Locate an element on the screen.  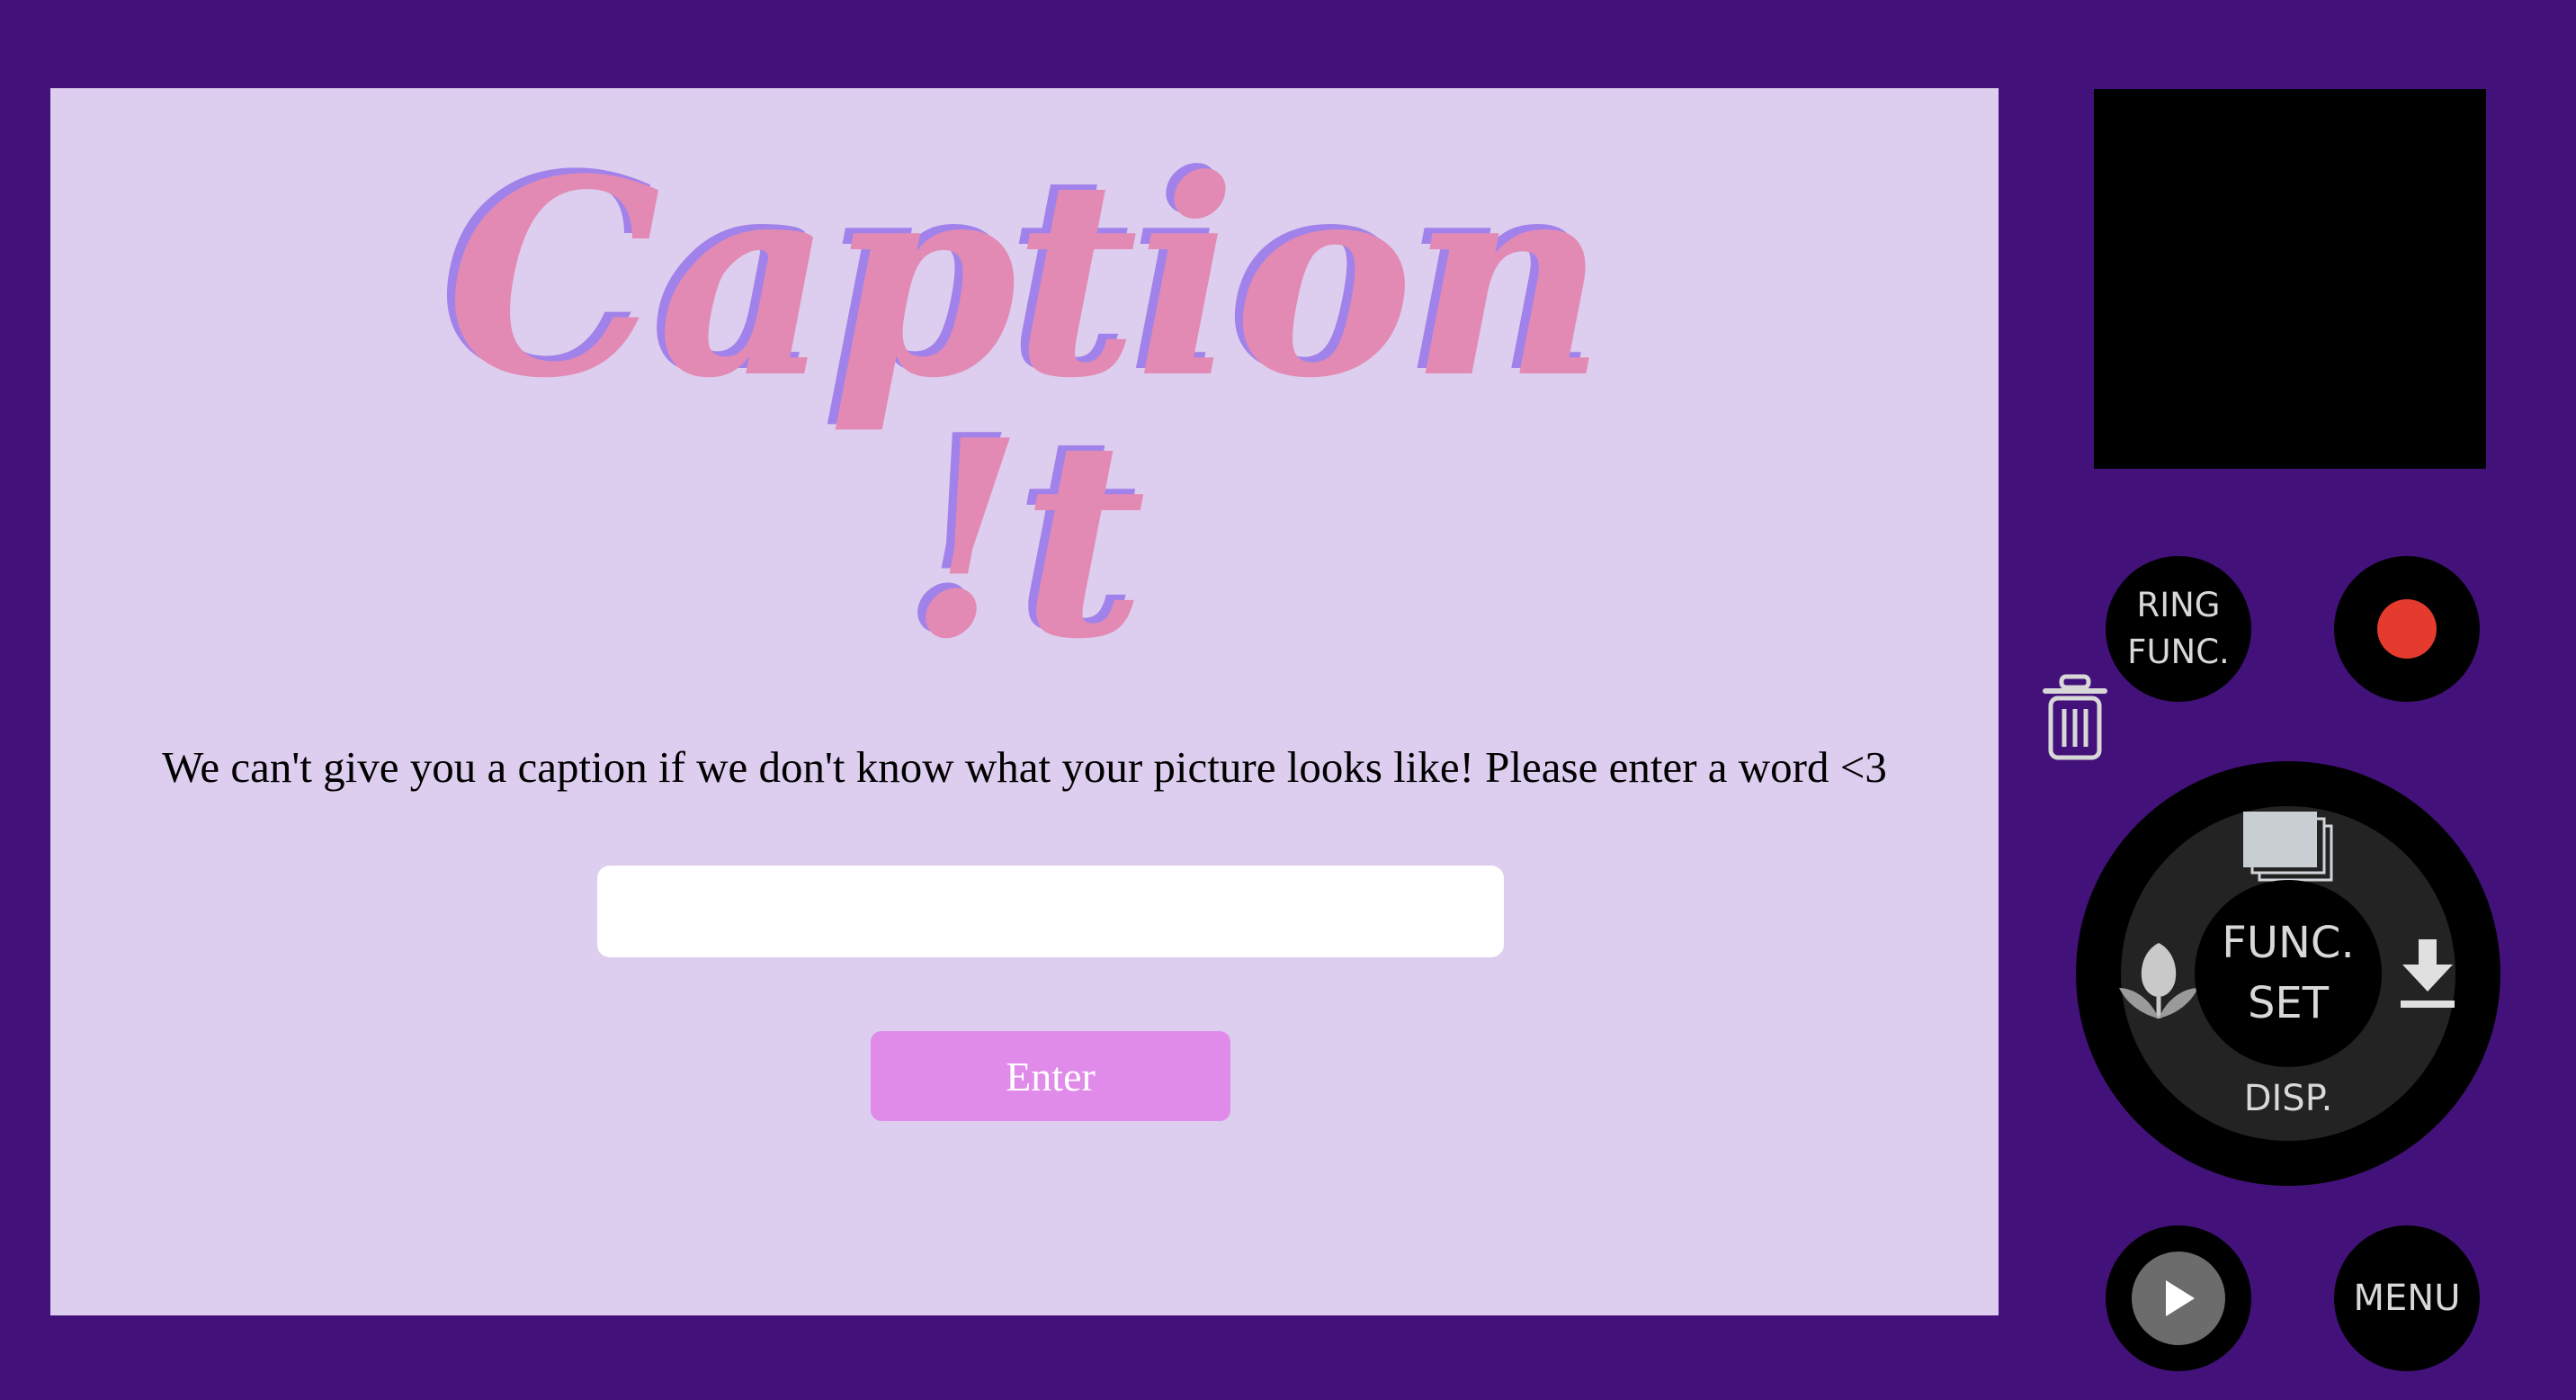
app-title-line1: Caption is located at coordinates (1026, 278).